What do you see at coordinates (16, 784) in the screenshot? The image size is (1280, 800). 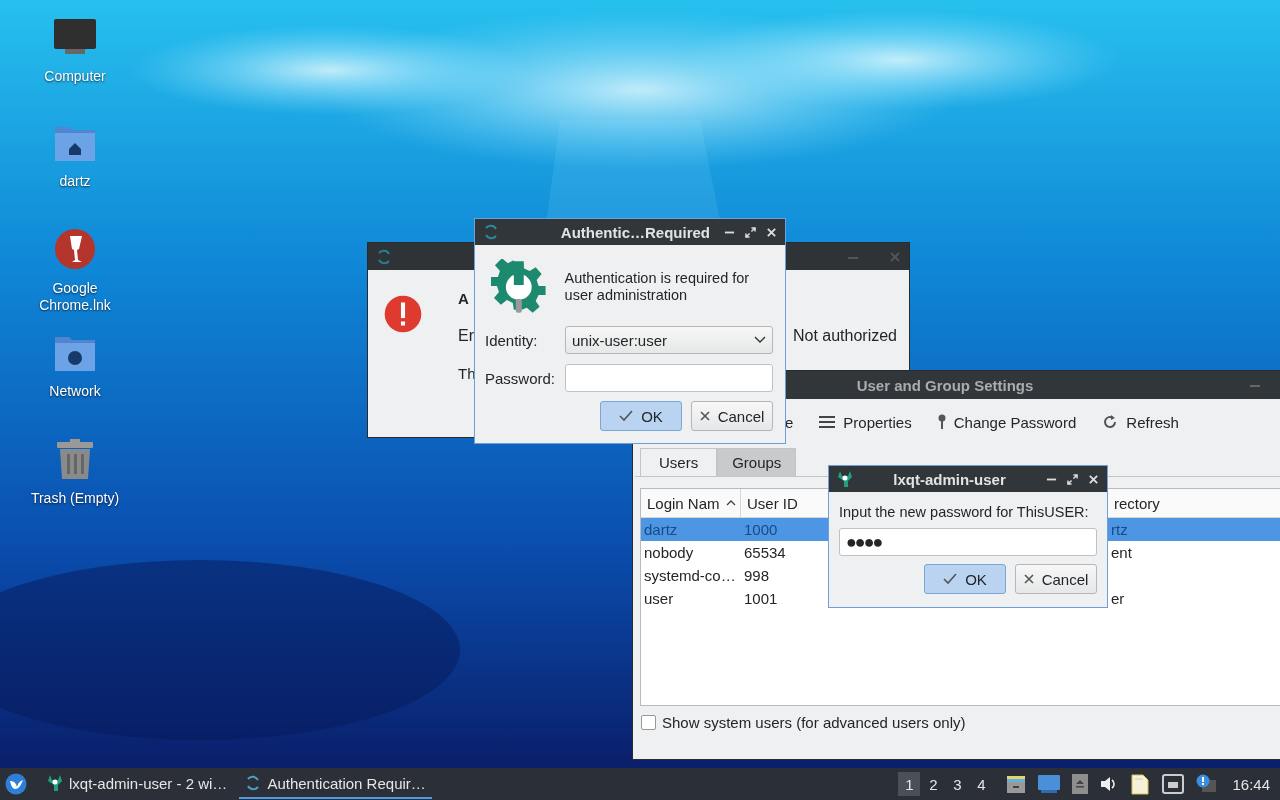 I see `launcher-icon` at bounding box center [16, 784].